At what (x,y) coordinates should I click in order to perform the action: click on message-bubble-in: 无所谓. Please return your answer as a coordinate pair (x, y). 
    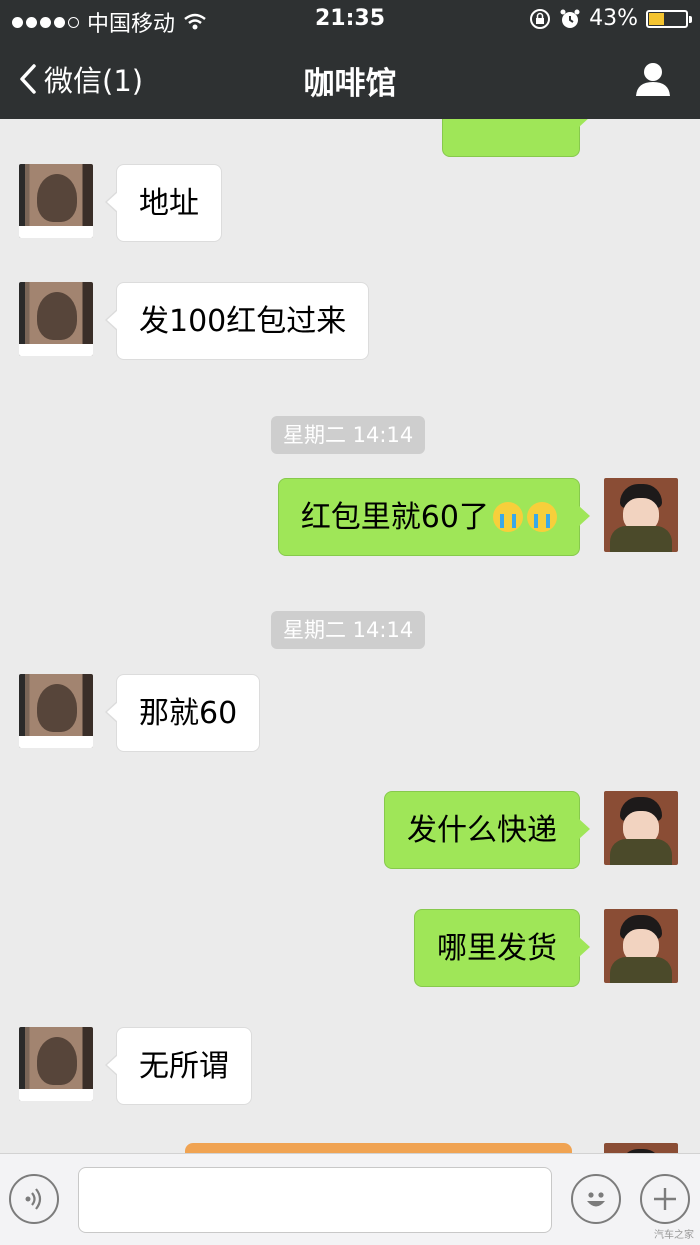
    Looking at the image, I should click on (178, 1066).